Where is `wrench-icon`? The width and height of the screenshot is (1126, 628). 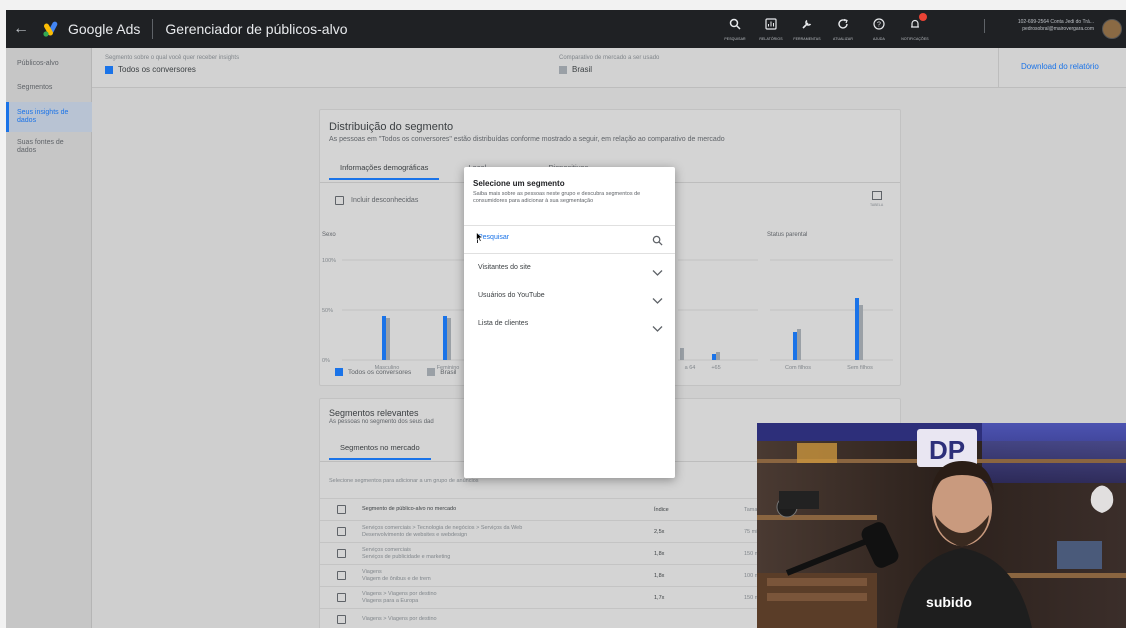
wrench-icon is located at coordinates (807, 25).